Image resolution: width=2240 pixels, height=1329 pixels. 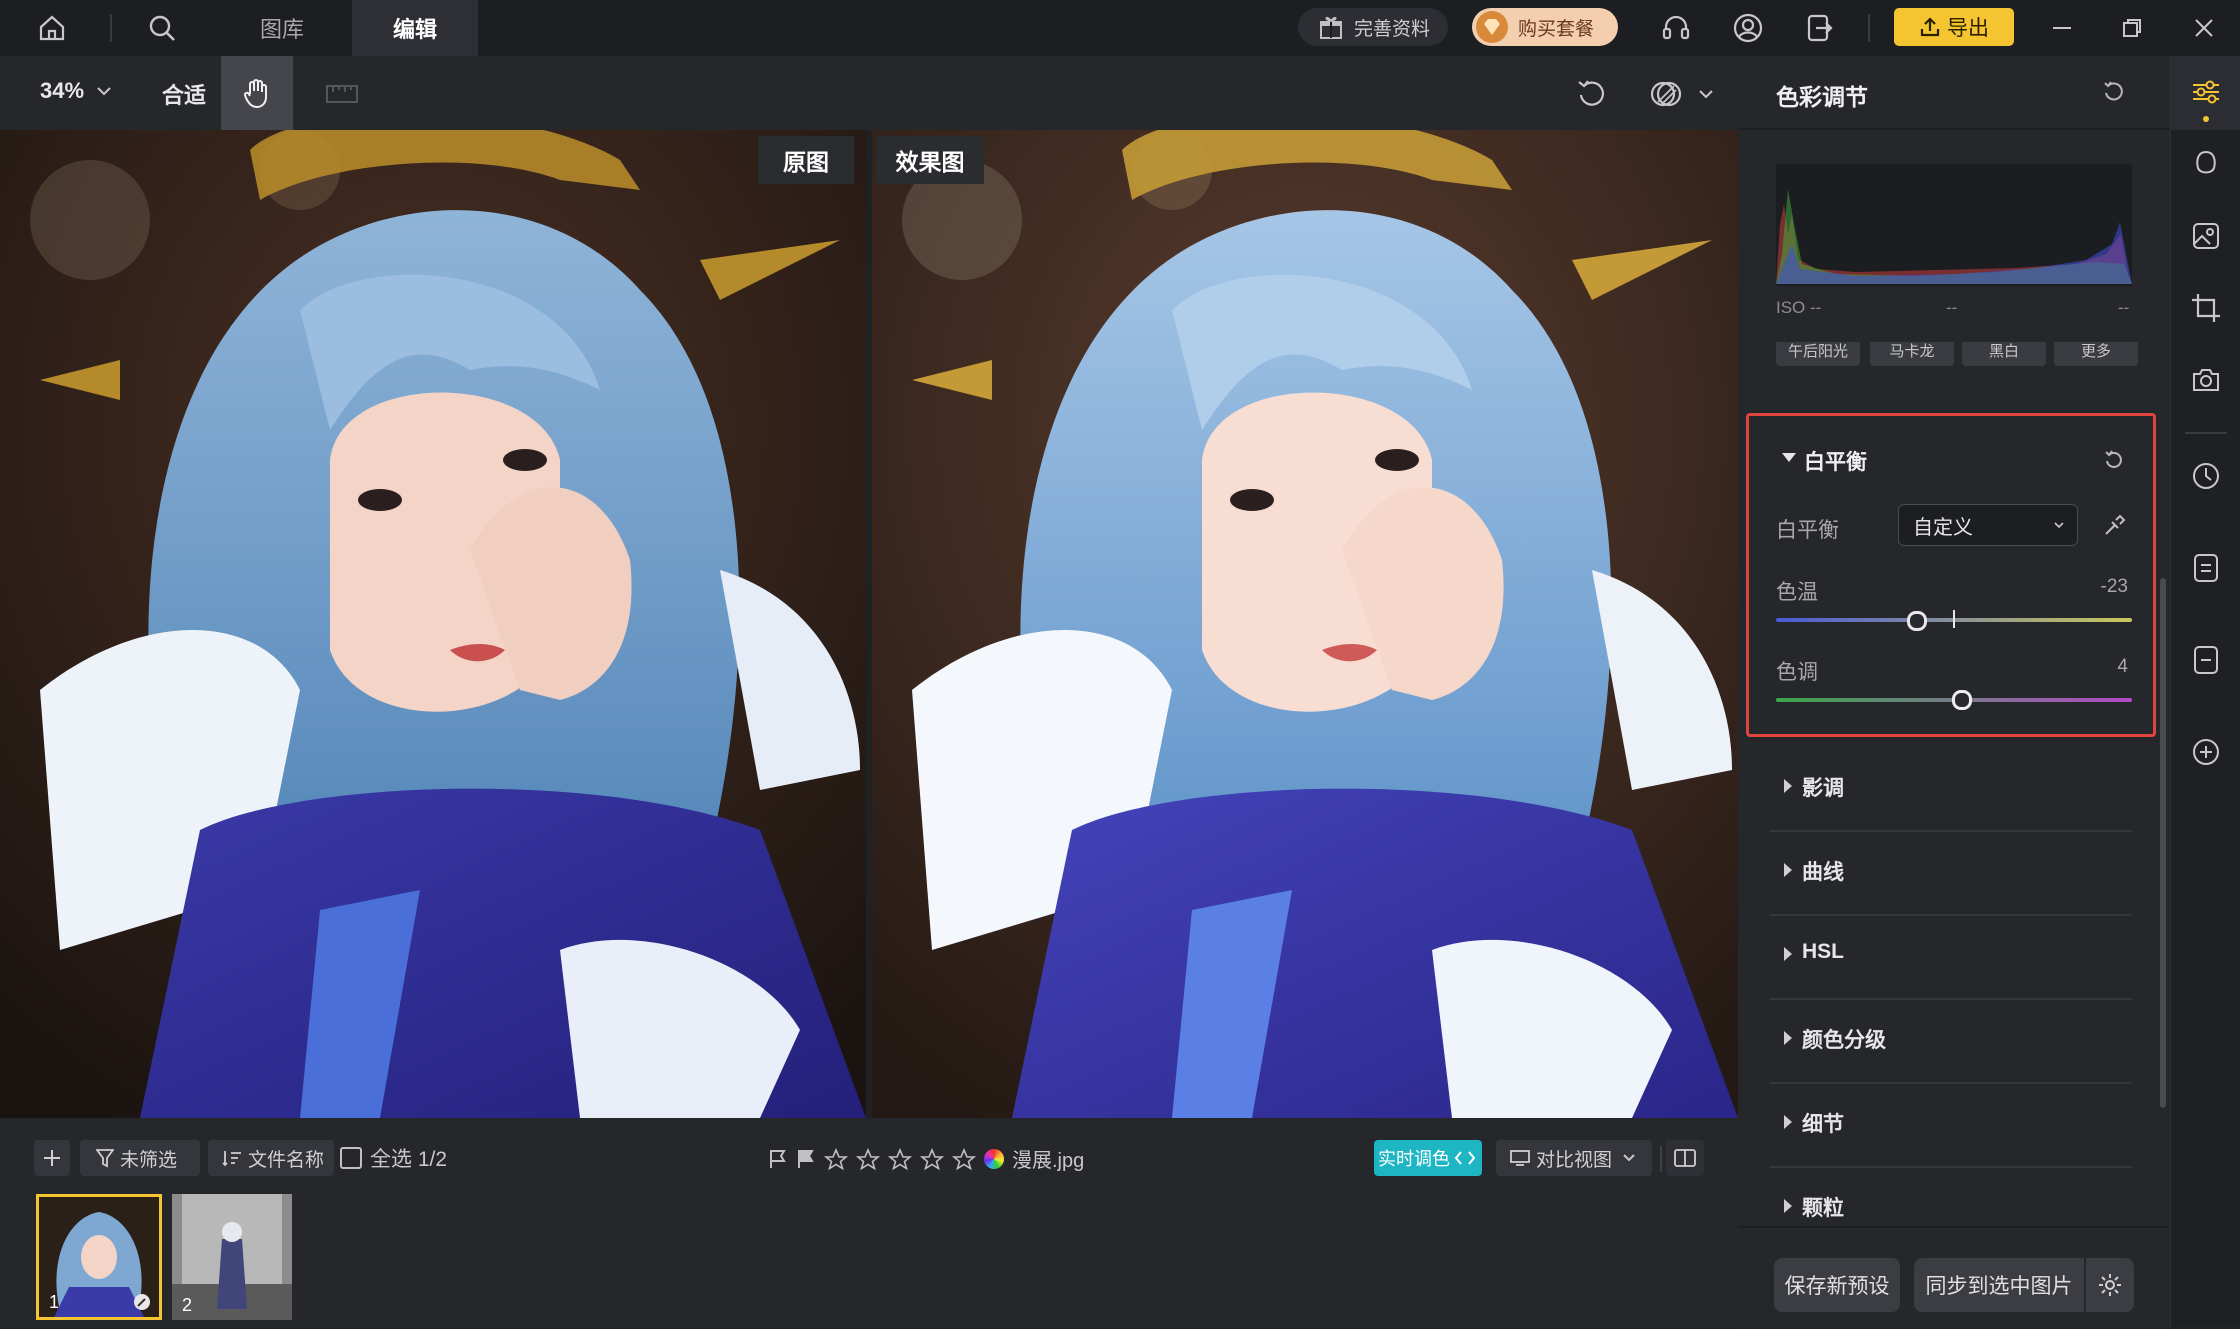 What do you see at coordinates (1999, 1285) in the screenshot?
I see `sync-selected-button: 同步到选中图片` at bounding box center [1999, 1285].